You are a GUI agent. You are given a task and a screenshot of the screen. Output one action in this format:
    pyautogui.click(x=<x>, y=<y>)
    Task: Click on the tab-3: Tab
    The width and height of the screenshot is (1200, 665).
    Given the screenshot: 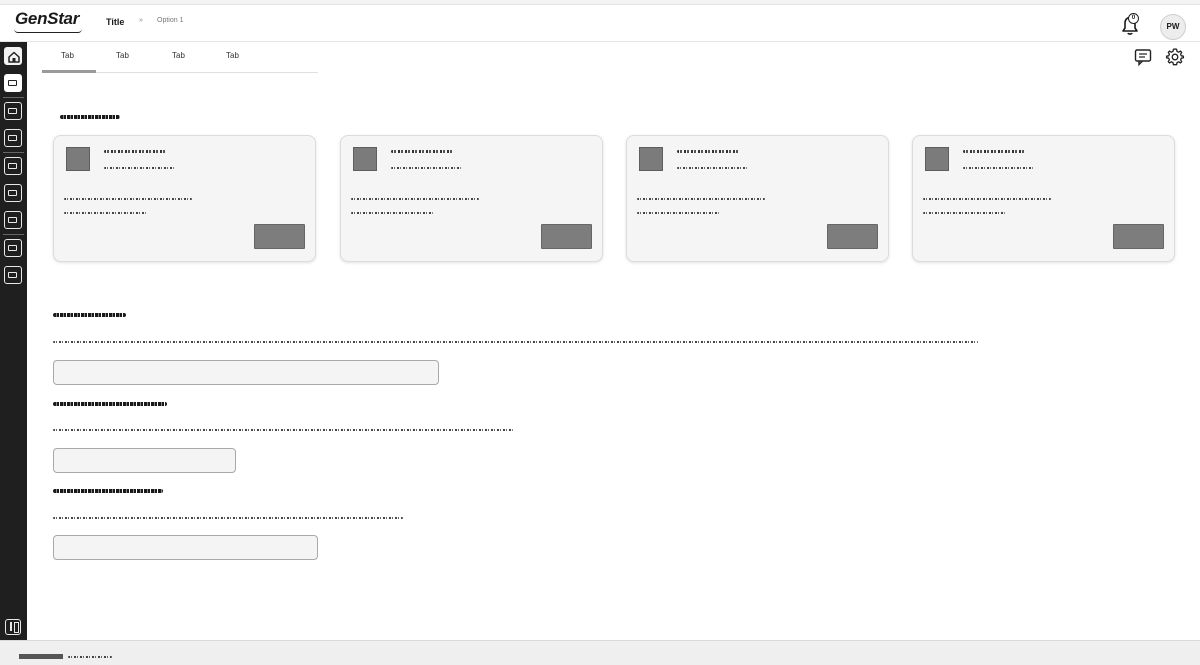 What is the action you would take?
    pyautogui.click(x=178, y=55)
    